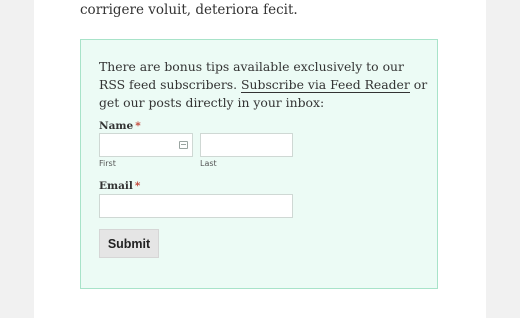 This screenshot has height=318, width=520. What do you see at coordinates (137, 186) in the screenshot?
I see `email-required-mark: *` at bounding box center [137, 186].